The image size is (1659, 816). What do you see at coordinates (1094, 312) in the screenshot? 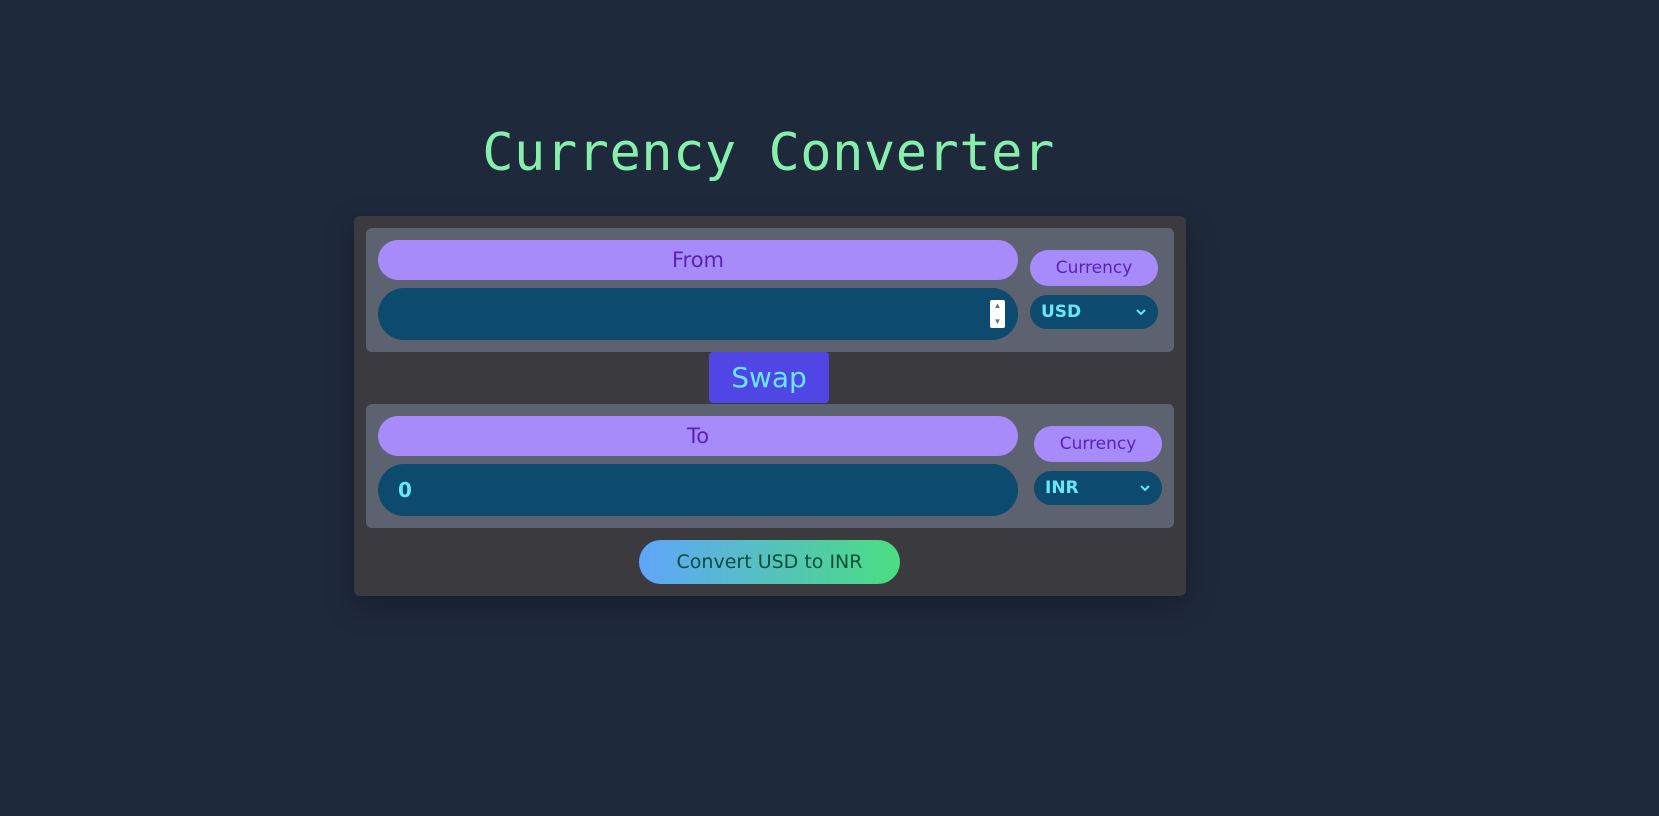
I see `from-currency-select: USD` at bounding box center [1094, 312].